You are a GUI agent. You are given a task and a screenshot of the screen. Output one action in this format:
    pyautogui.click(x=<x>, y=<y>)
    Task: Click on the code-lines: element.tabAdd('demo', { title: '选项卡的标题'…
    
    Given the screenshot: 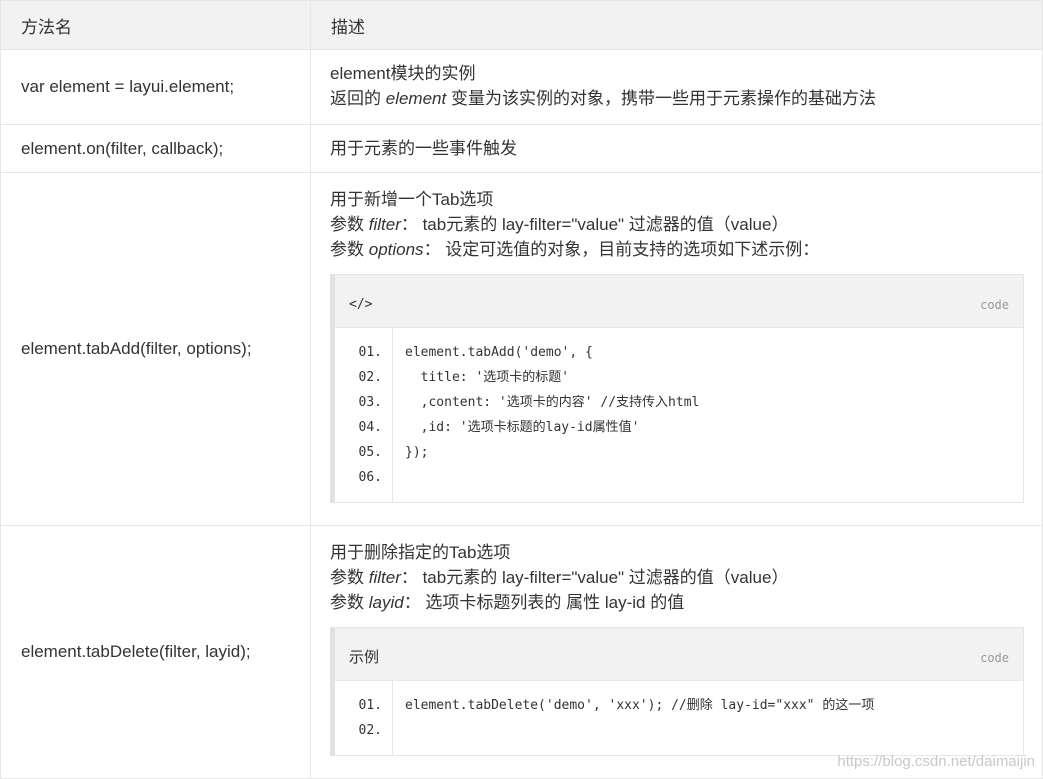 What is the action you would take?
    pyautogui.click(x=708, y=415)
    